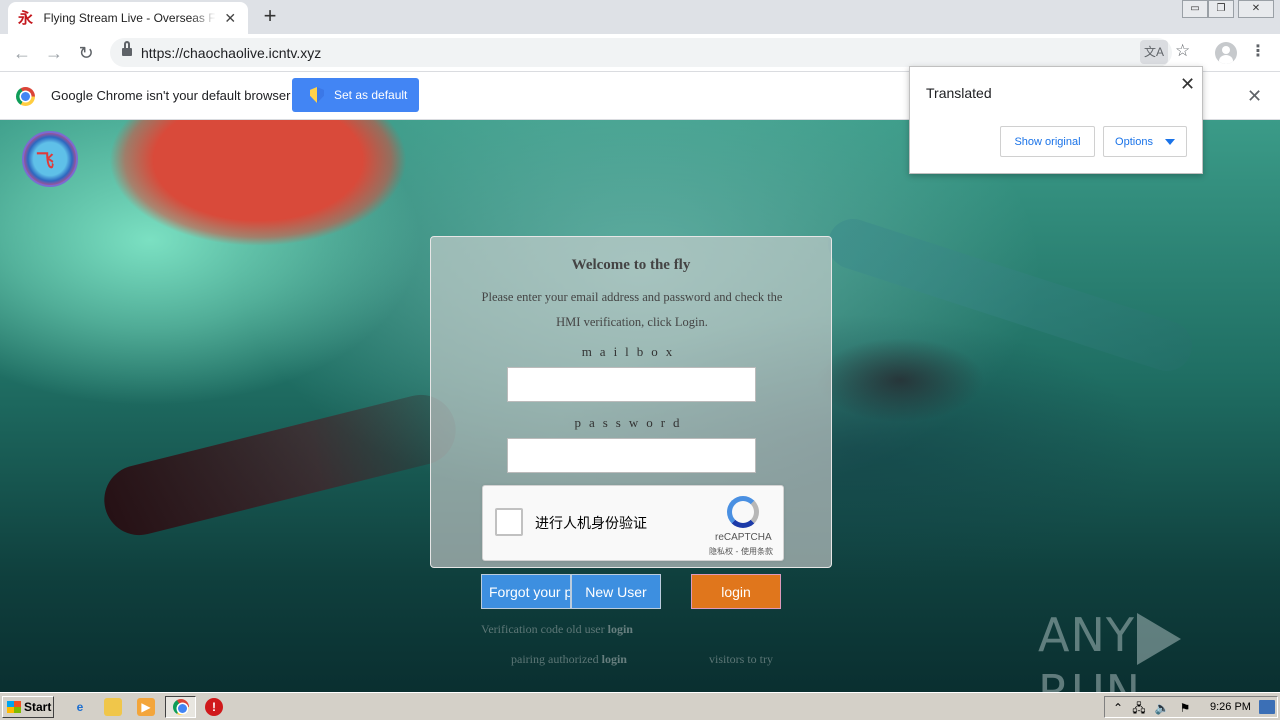 The height and width of the screenshot is (720, 1280). What do you see at coordinates (1162, 708) in the screenshot?
I see `volume-icon: 🔈` at bounding box center [1162, 708].